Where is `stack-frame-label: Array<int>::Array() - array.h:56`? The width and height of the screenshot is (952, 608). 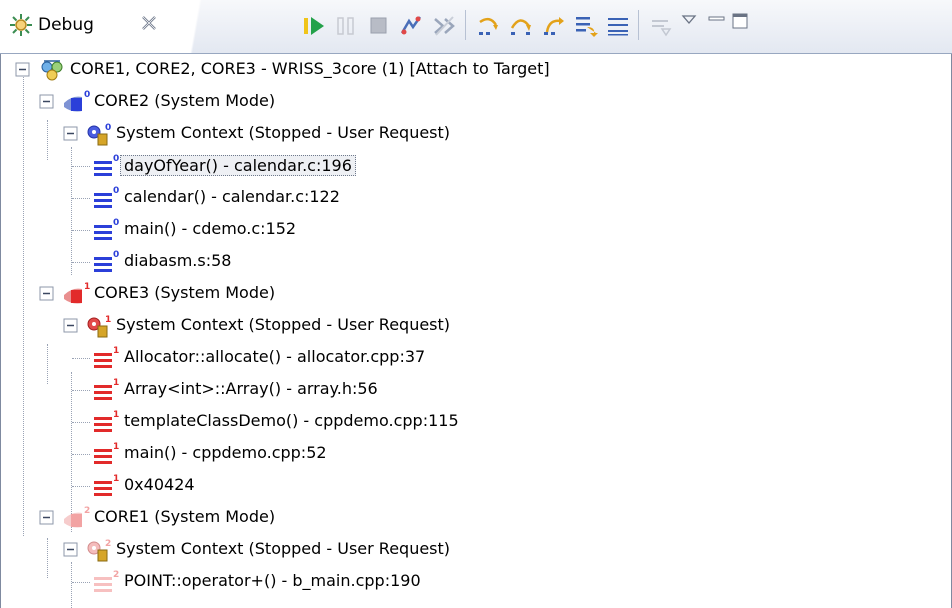
stack-frame-label: Array<int>::Array() - array.h:56 is located at coordinates (251, 388).